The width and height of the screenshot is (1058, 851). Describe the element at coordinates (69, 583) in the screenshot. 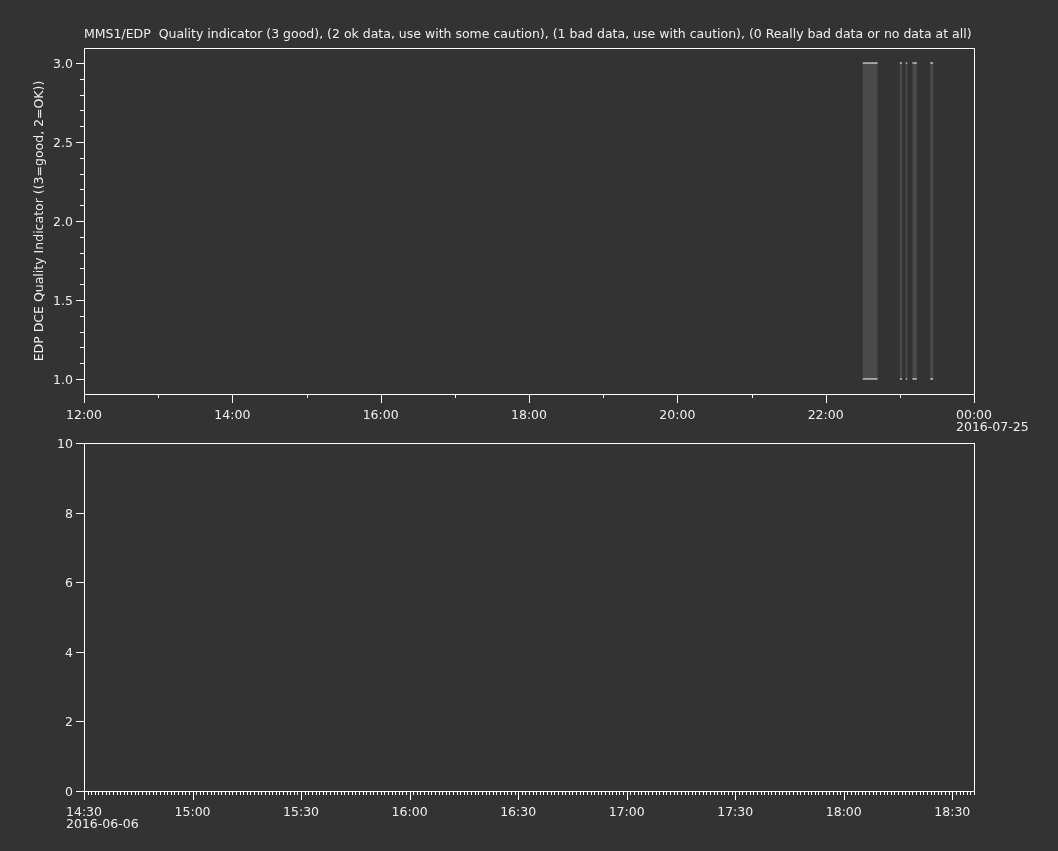

I see `axis-tick-label: 6` at that location.